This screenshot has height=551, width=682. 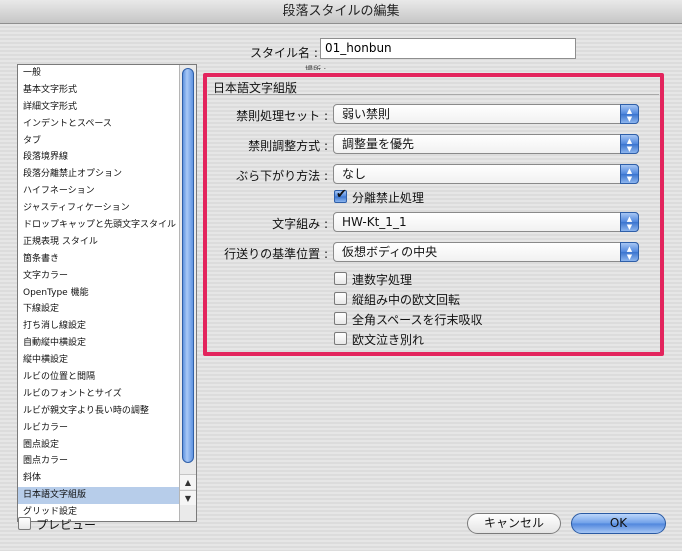 I want to click on kinsoku-adjust-label: 禁則調整方式 :, so click(x=288, y=146).